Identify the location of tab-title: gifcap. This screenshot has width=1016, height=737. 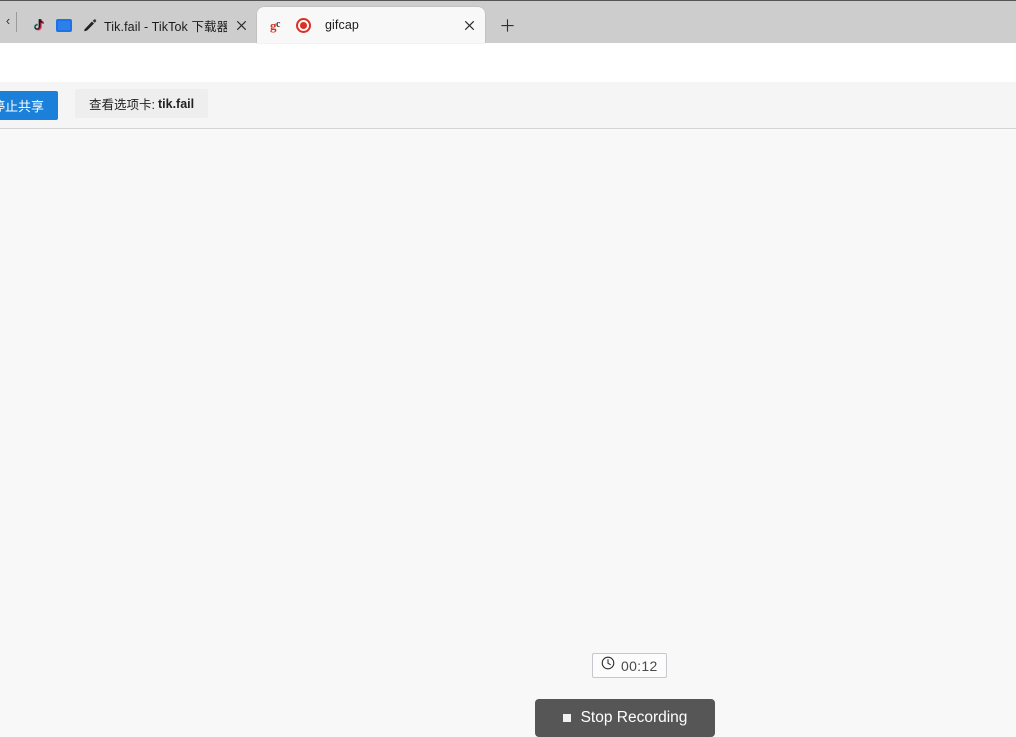
(342, 25).